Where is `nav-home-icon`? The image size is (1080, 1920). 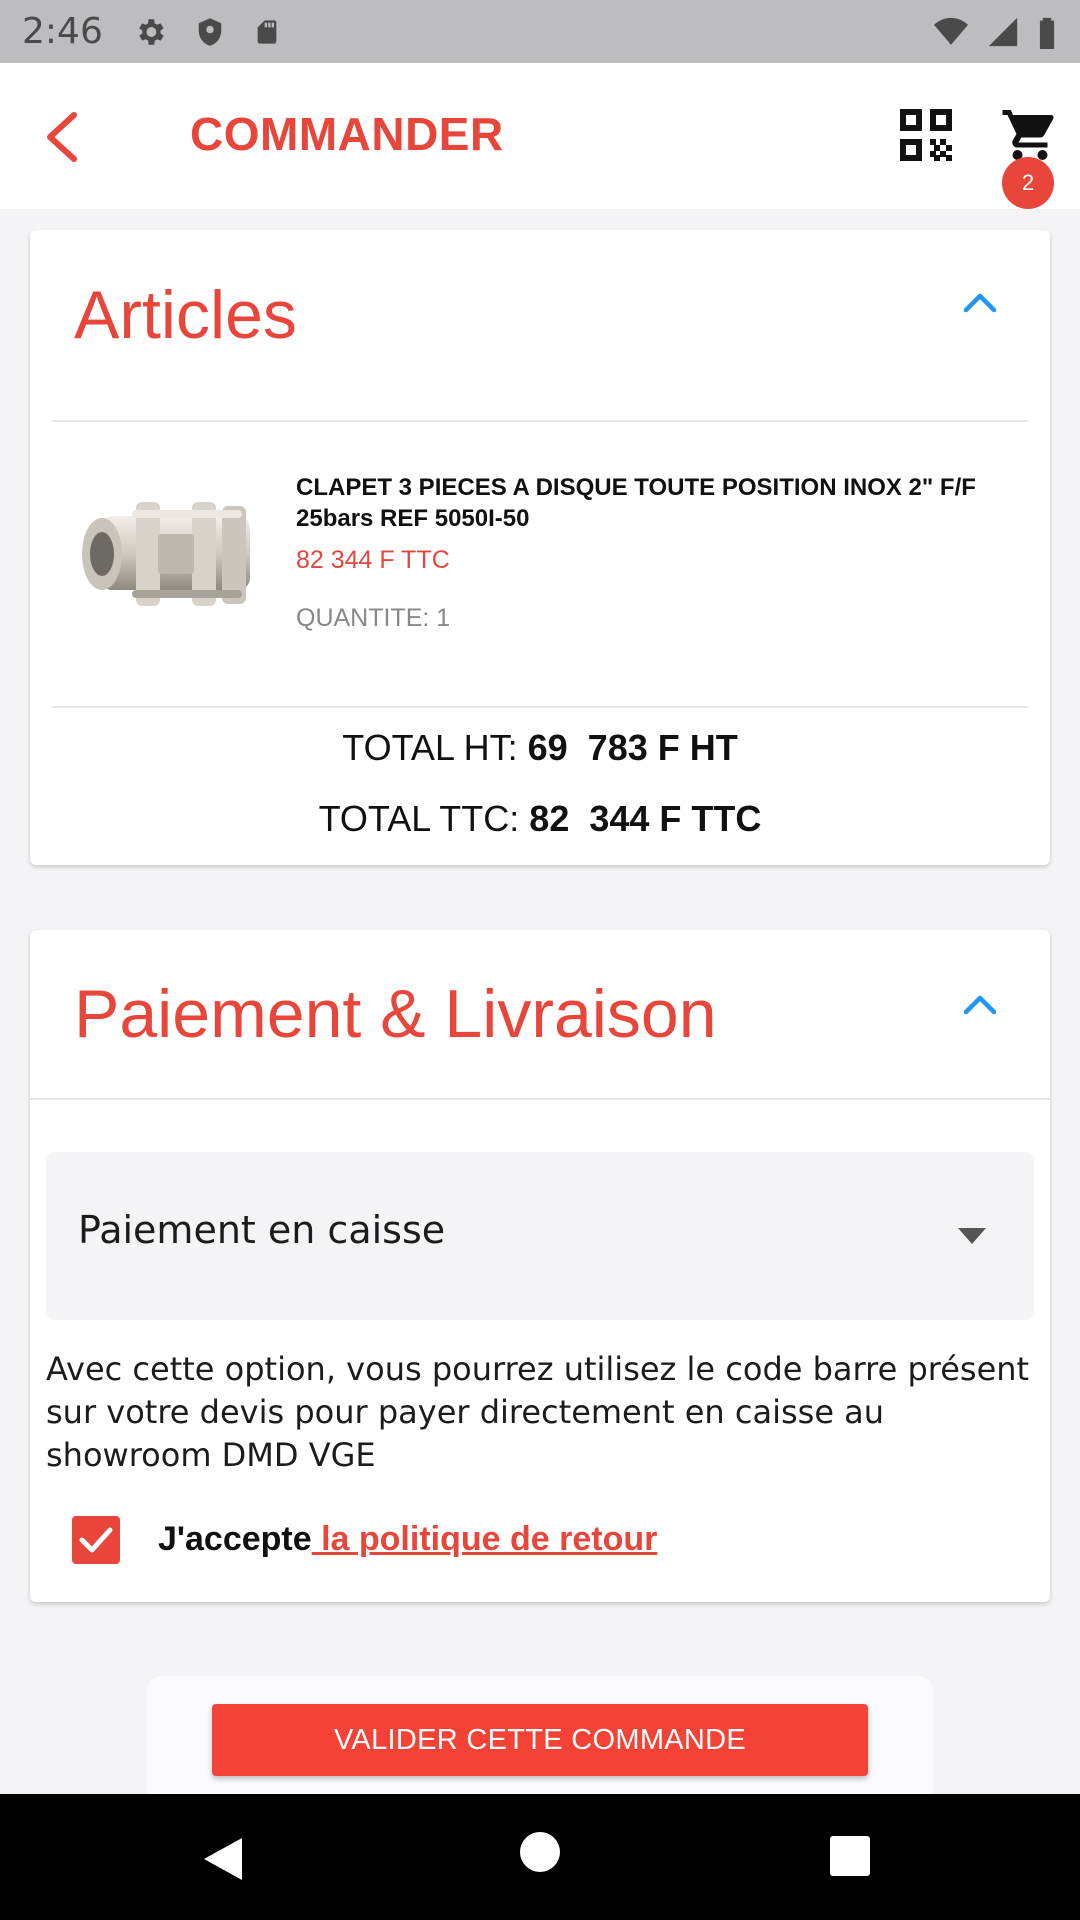 nav-home-icon is located at coordinates (540, 1852).